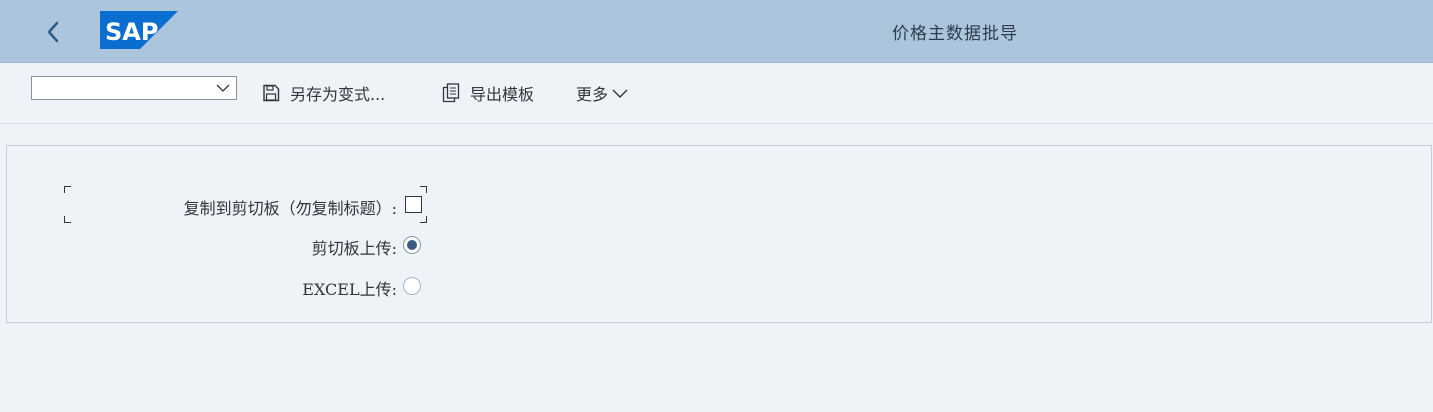  Describe the element at coordinates (67, 189) in the screenshot. I see `focus-corner-top-left` at that location.